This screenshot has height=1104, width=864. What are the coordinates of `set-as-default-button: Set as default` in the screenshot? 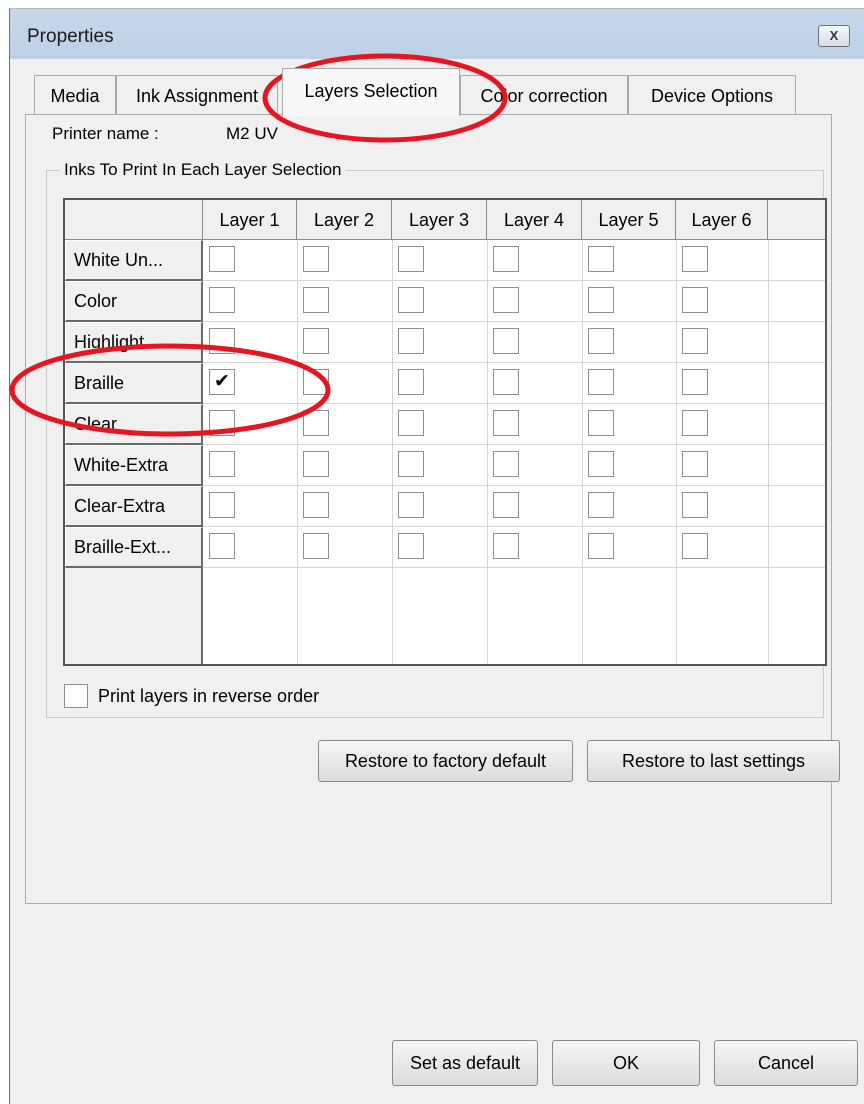 It's located at (465, 1063).